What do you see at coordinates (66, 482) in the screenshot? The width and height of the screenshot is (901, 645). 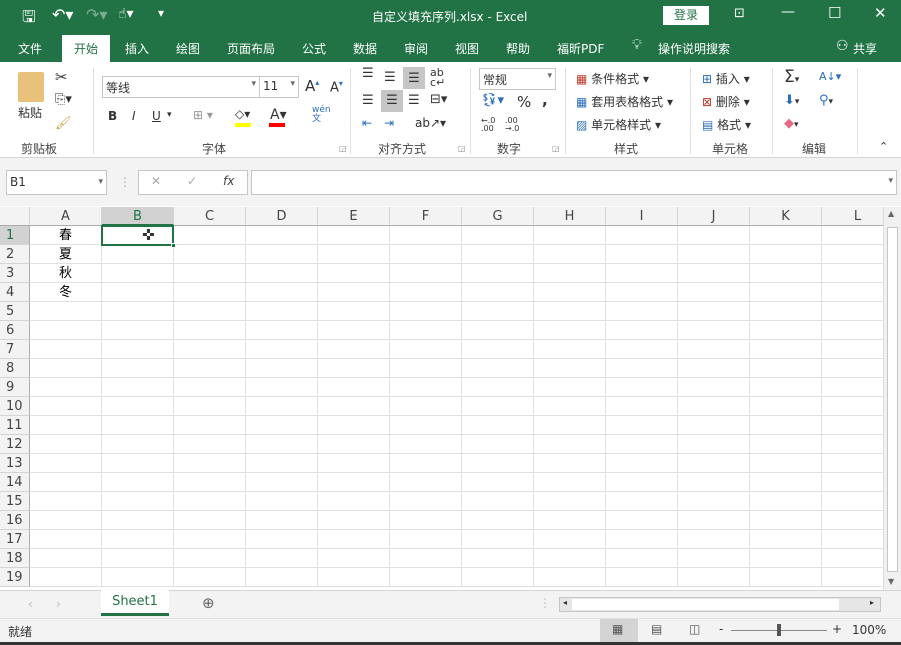 I see `cell-A14` at bounding box center [66, 482].